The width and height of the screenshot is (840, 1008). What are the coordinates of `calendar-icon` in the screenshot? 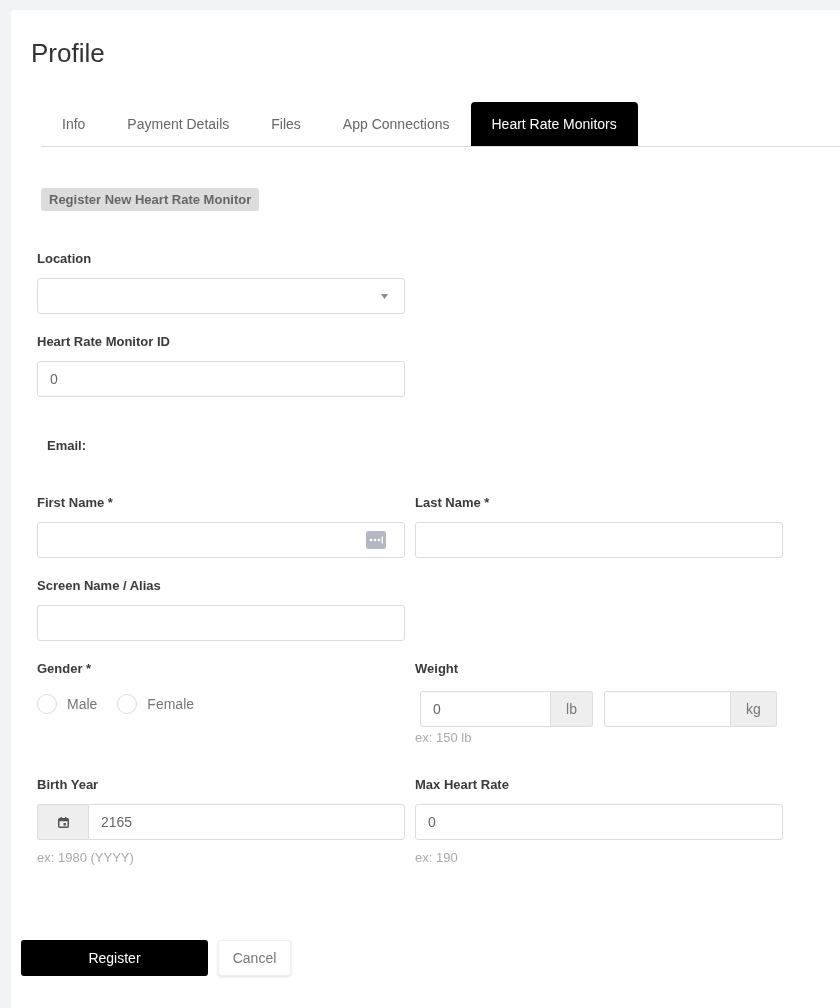 It's located at (63, 822).